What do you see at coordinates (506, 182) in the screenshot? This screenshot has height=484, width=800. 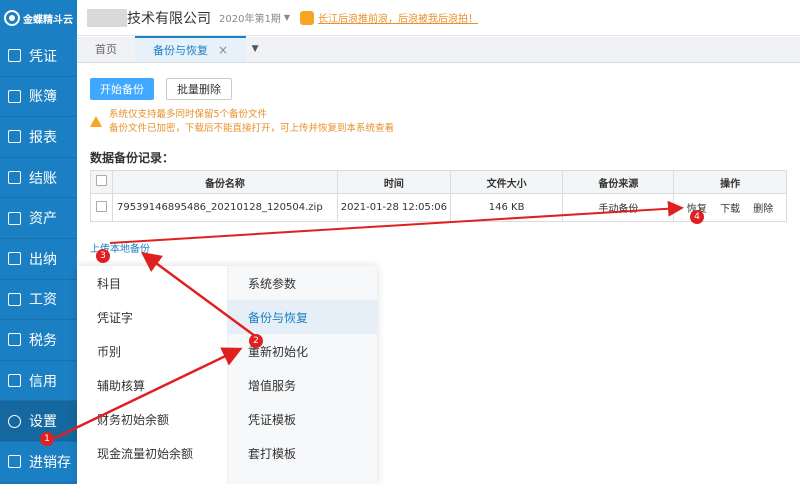 I see `column-header-size: 文件大小` at bounding box center [506, 182].